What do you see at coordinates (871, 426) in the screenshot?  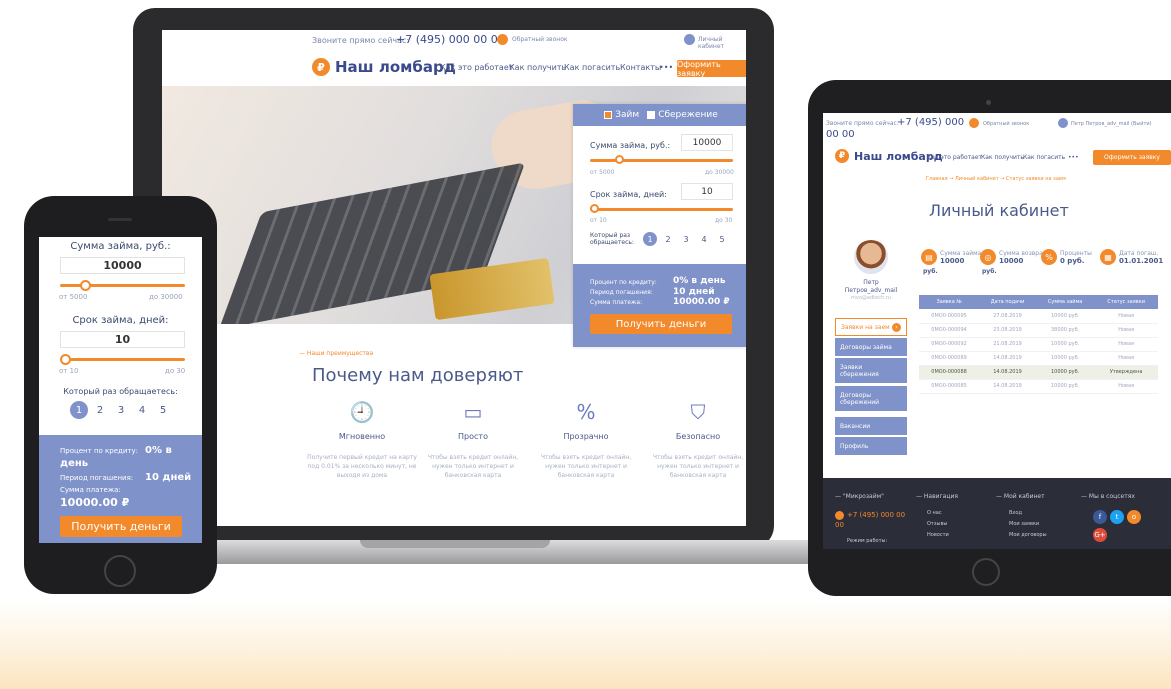 I see `menu-vacancies: Вакансии` at bounding box center [871, 426].